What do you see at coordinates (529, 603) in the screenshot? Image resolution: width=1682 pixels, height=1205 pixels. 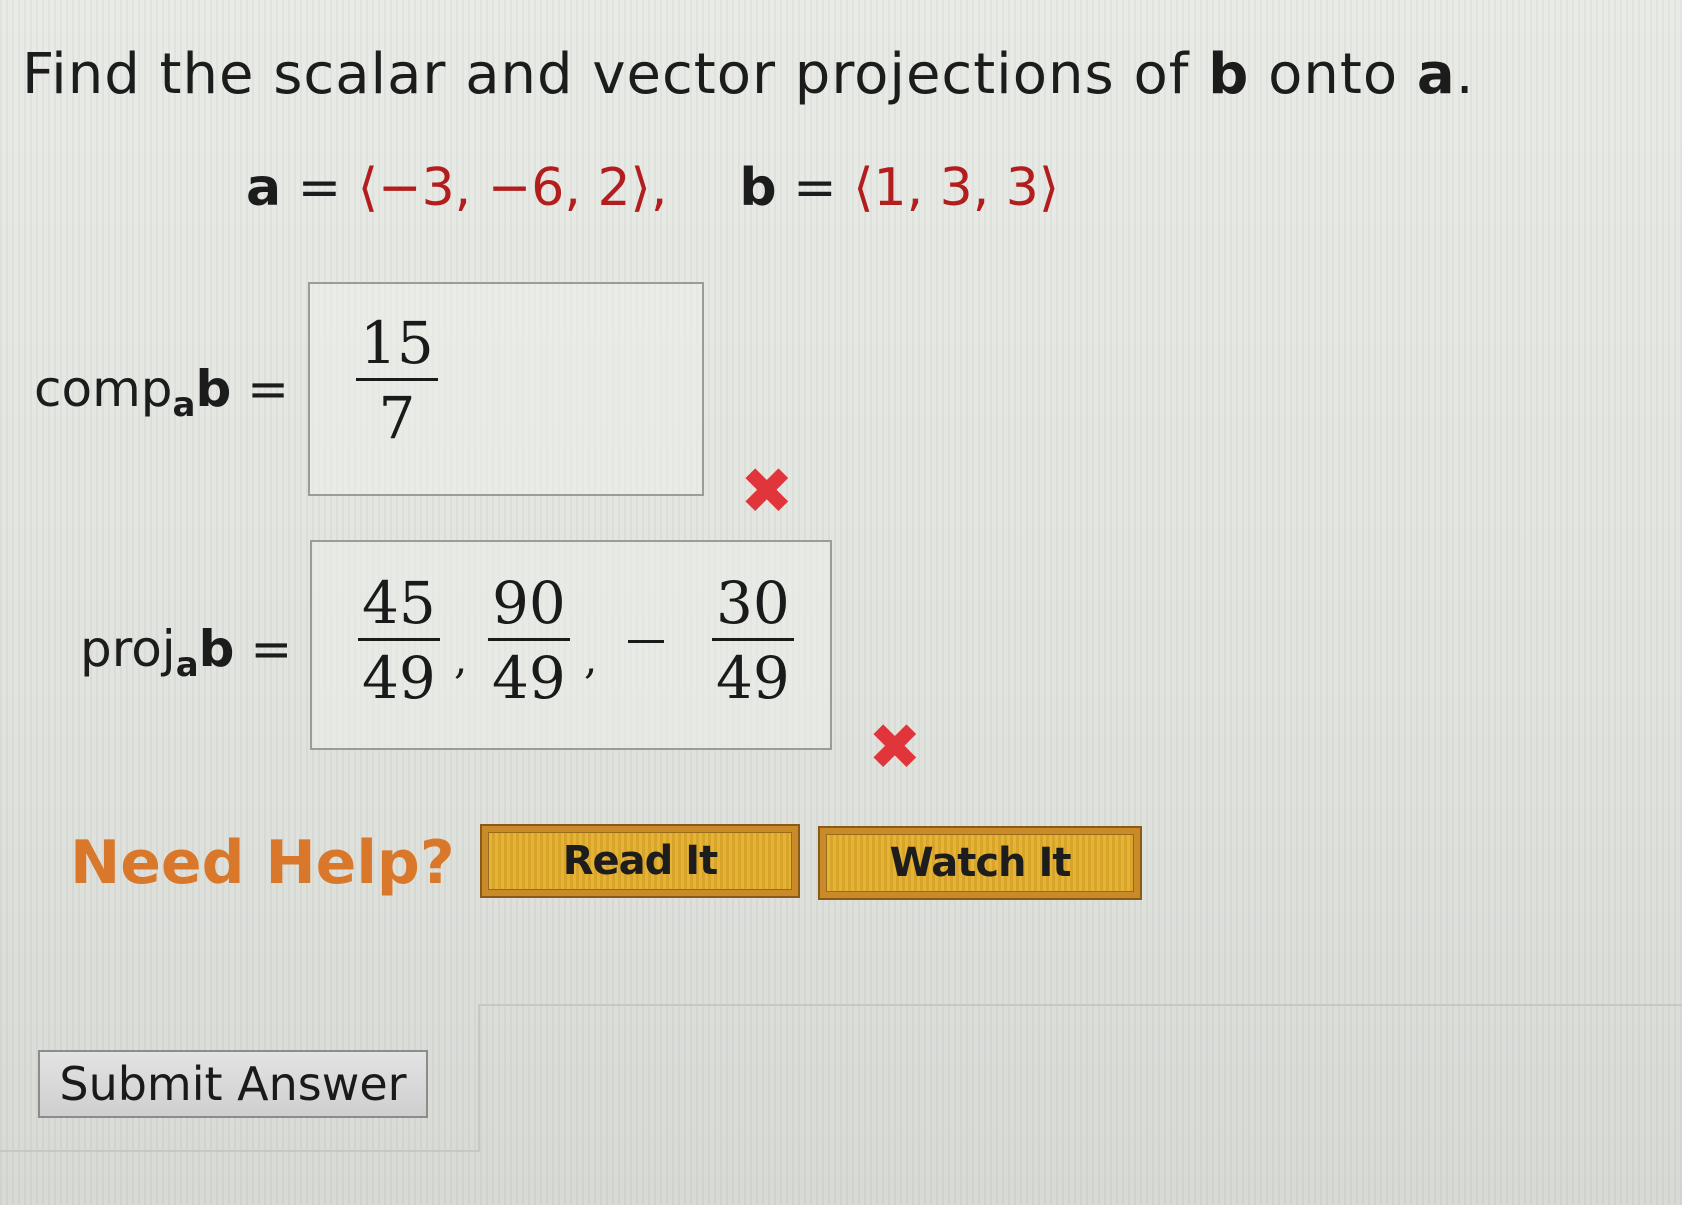 I see `proj-numerator-2: 90` at bounding box center [529, 603].